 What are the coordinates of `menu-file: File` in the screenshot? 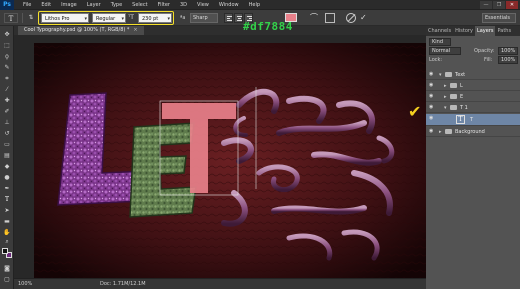 It's located at (27, 5).